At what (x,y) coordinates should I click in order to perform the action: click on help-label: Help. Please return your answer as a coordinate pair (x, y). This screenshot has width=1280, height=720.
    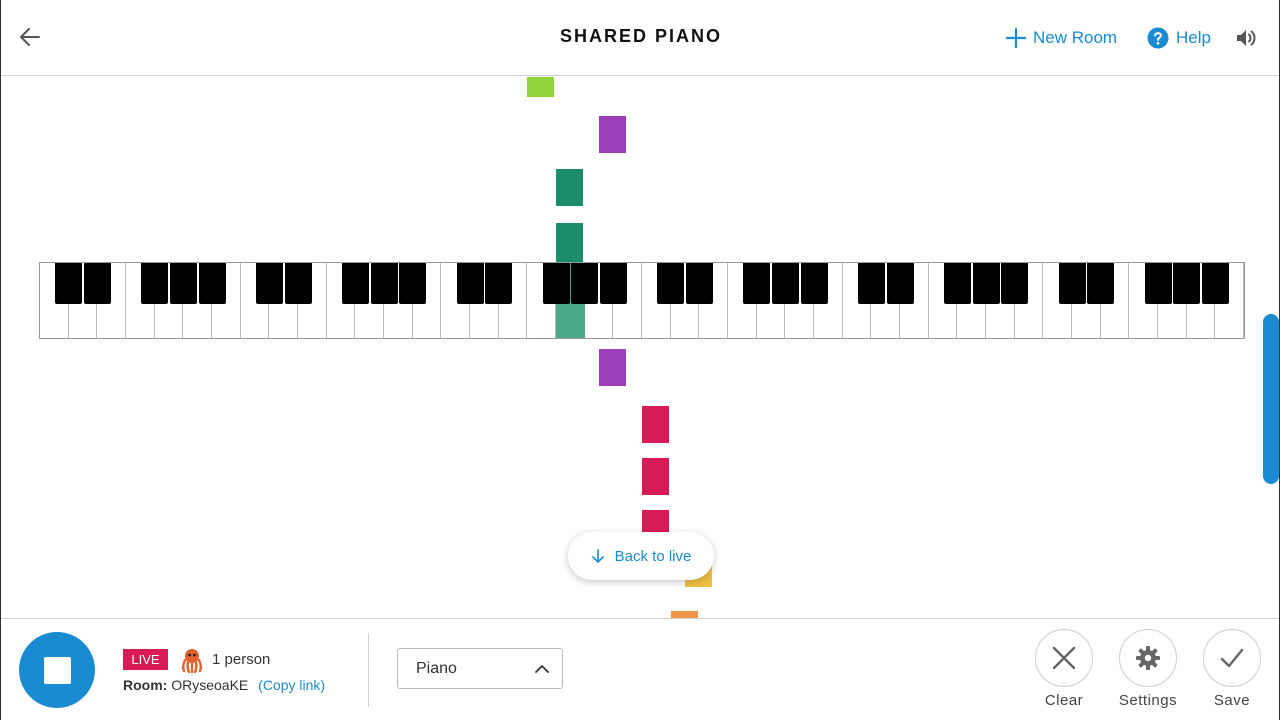
    Looking at the image, I should click on (1193, 37).